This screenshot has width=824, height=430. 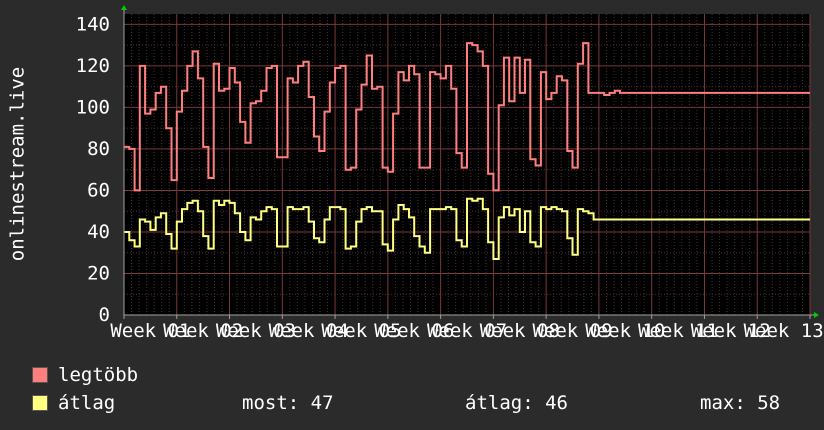 What do you see at coordinates (516, 403) in the screenshot?
I see `stat-avg: átlag: 46` at bounding box center [516, 403].